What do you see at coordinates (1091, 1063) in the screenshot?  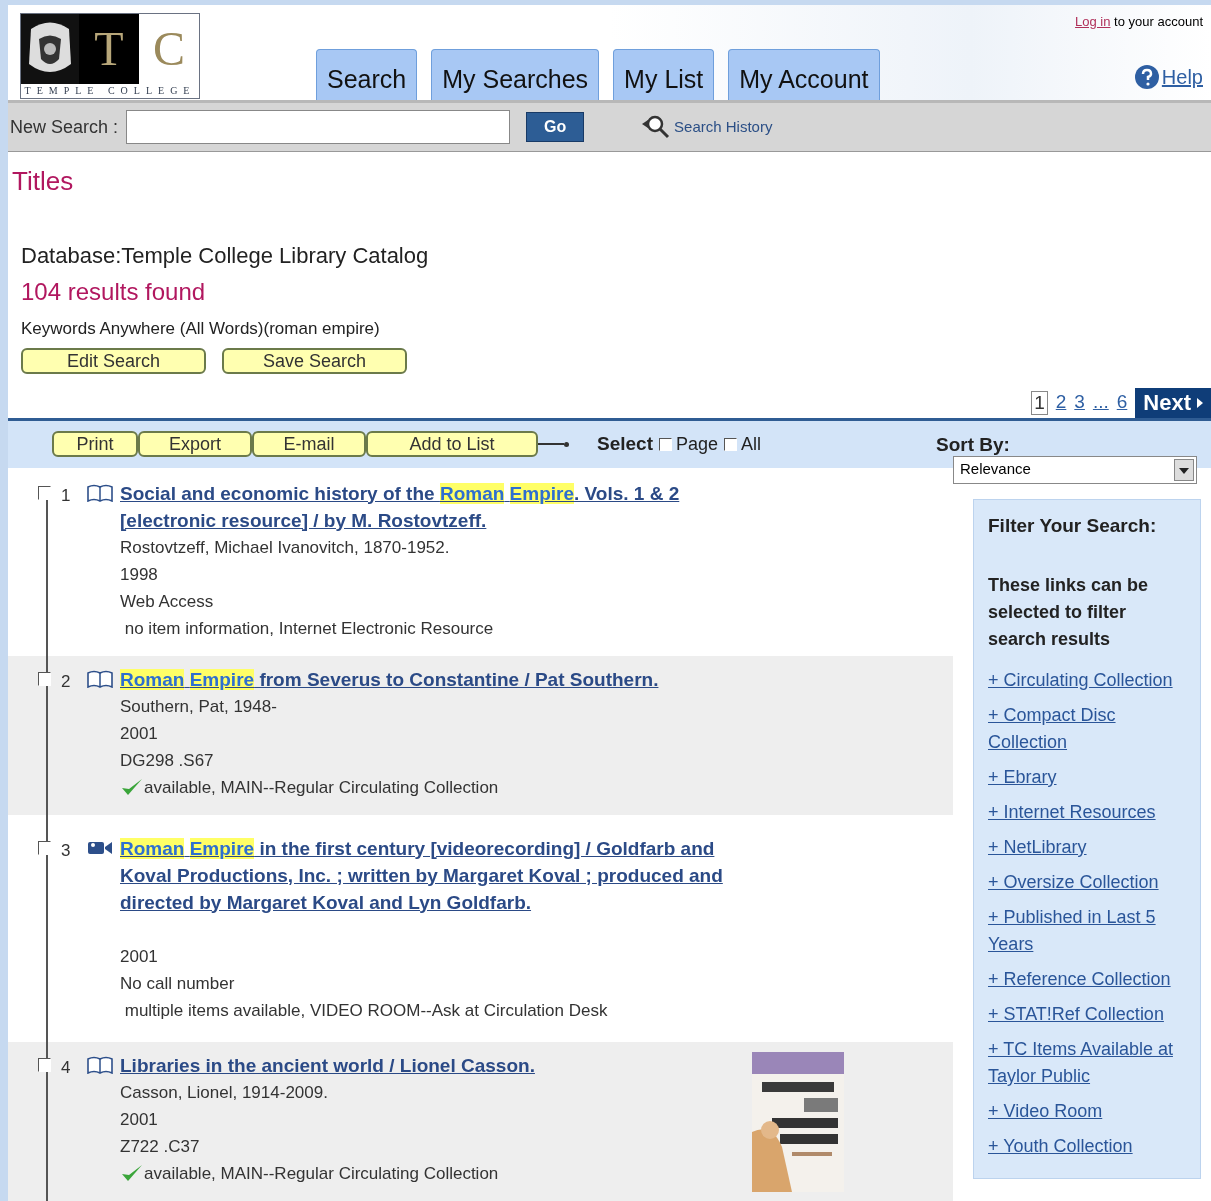 I see `filter-link: + TC Items Available at Taylor Public` at bounding box center [1091, 1063].